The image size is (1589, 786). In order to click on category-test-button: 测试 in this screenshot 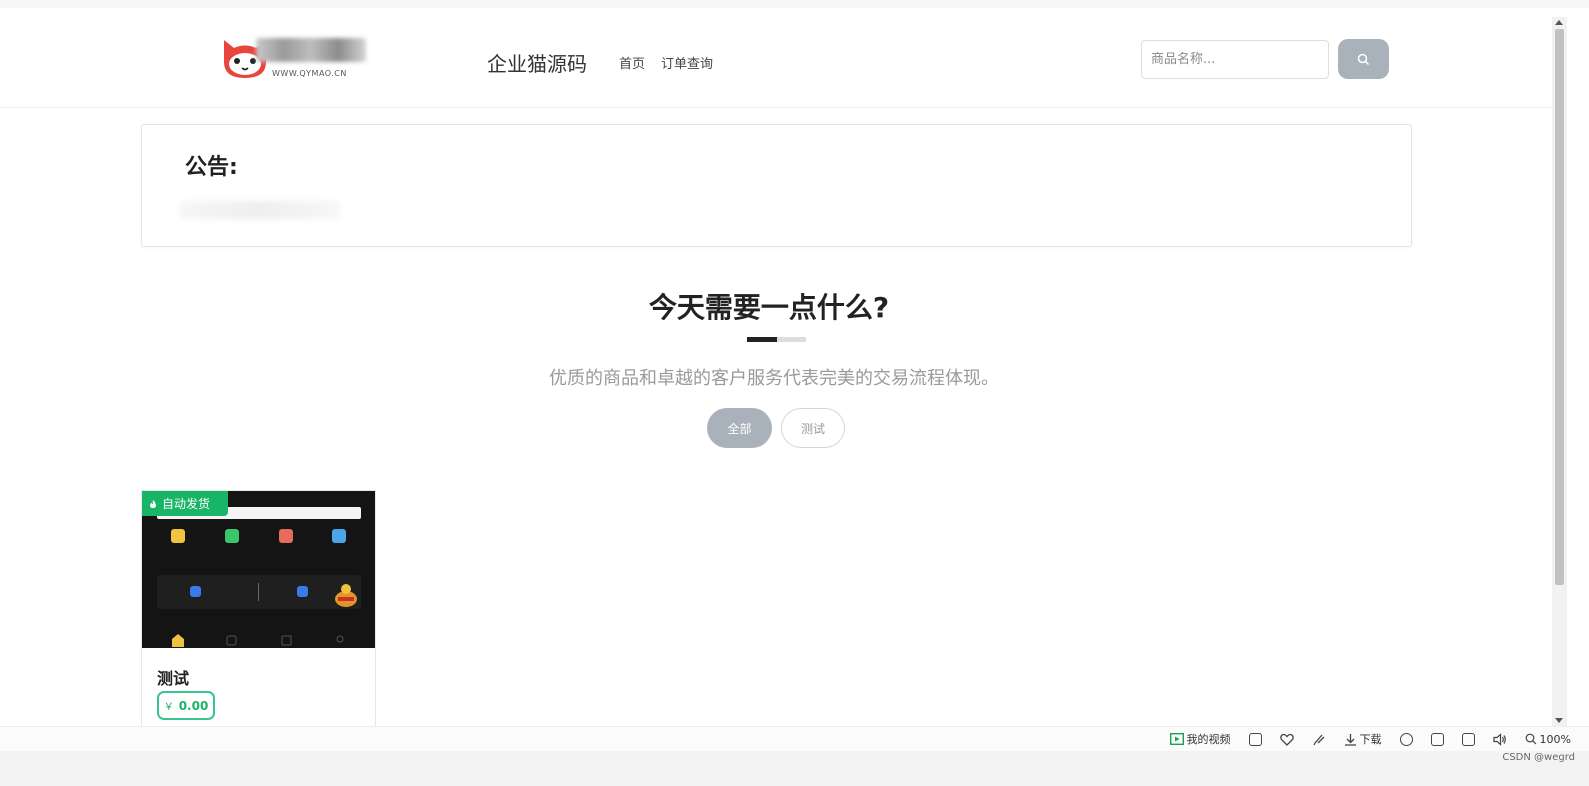, I will do `click(813, 428)`.